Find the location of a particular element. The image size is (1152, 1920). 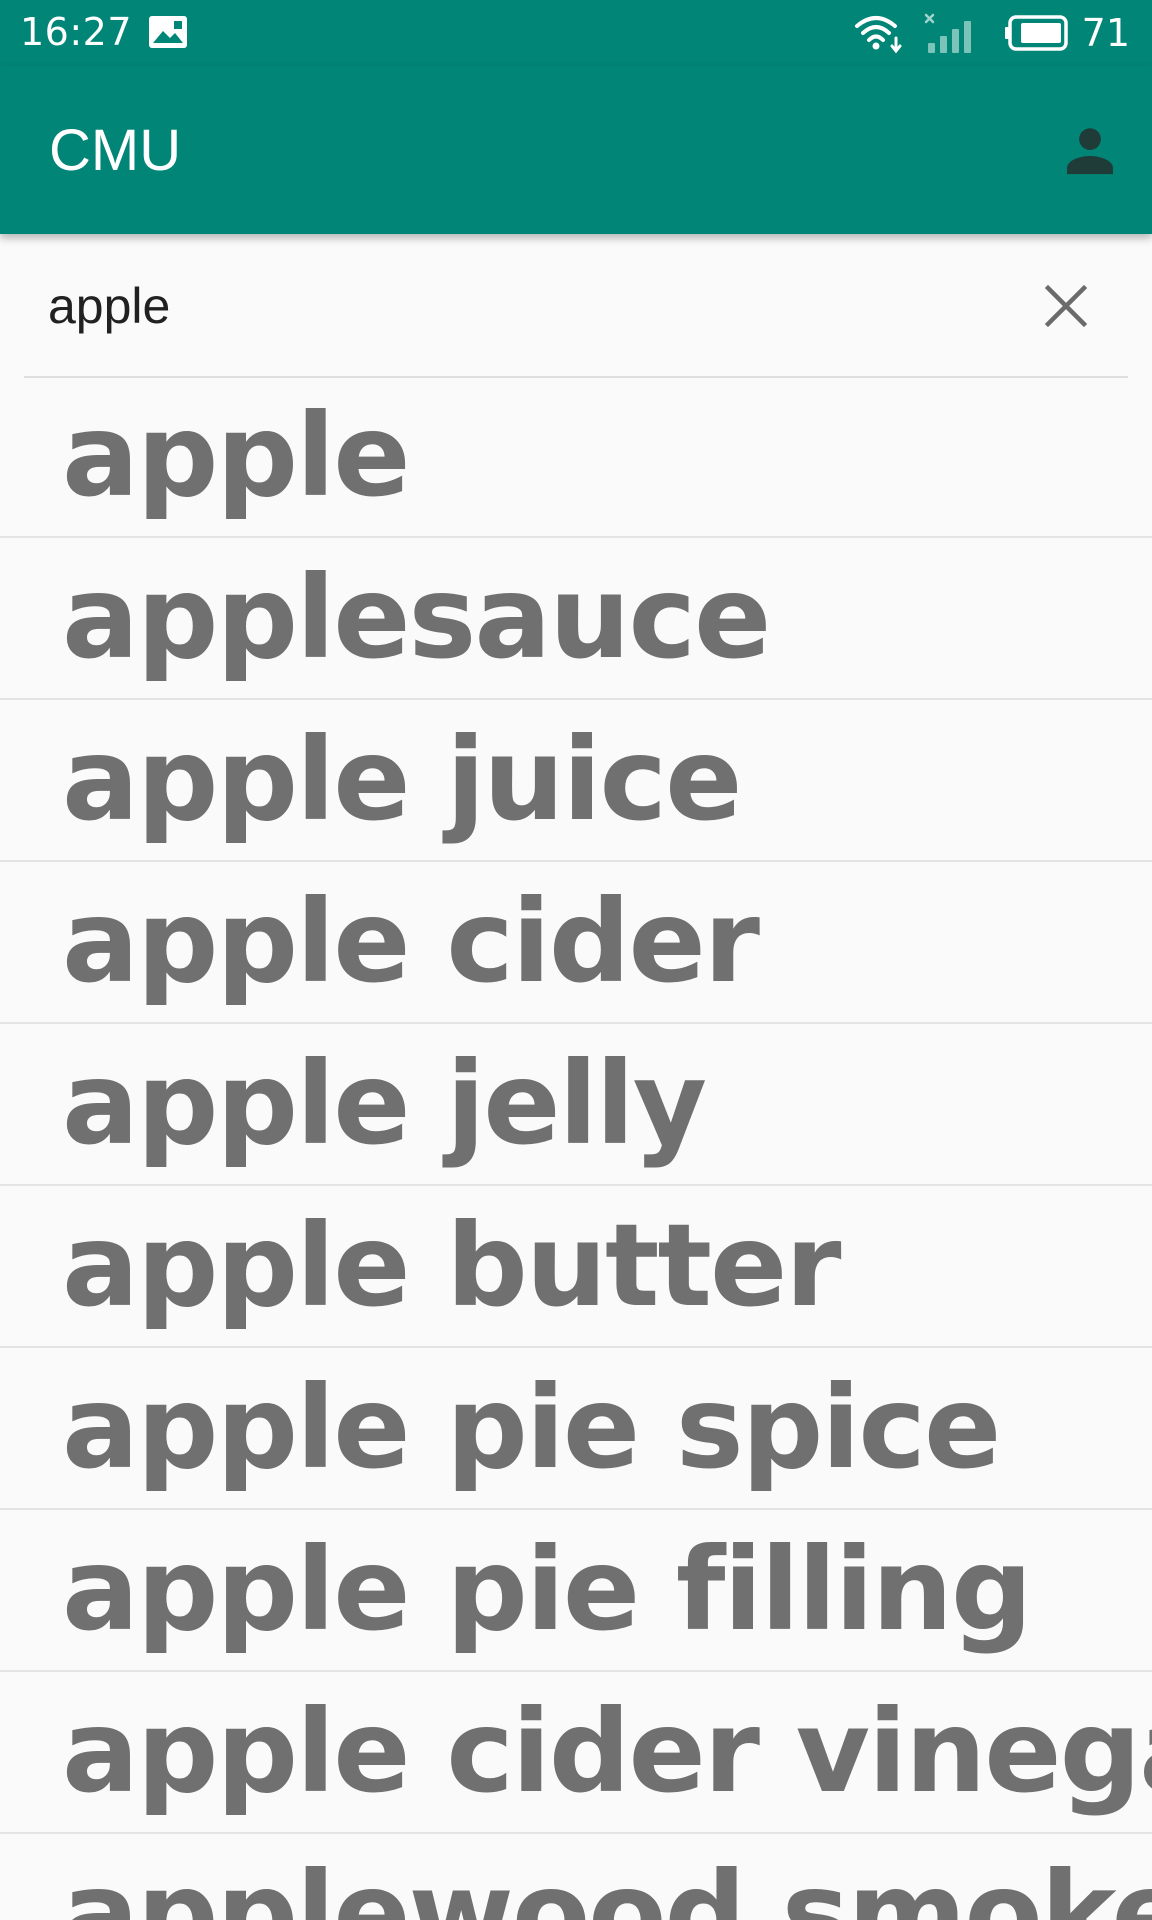

suggestion-label: applewood smoked is located at coordinates (607, 1883).